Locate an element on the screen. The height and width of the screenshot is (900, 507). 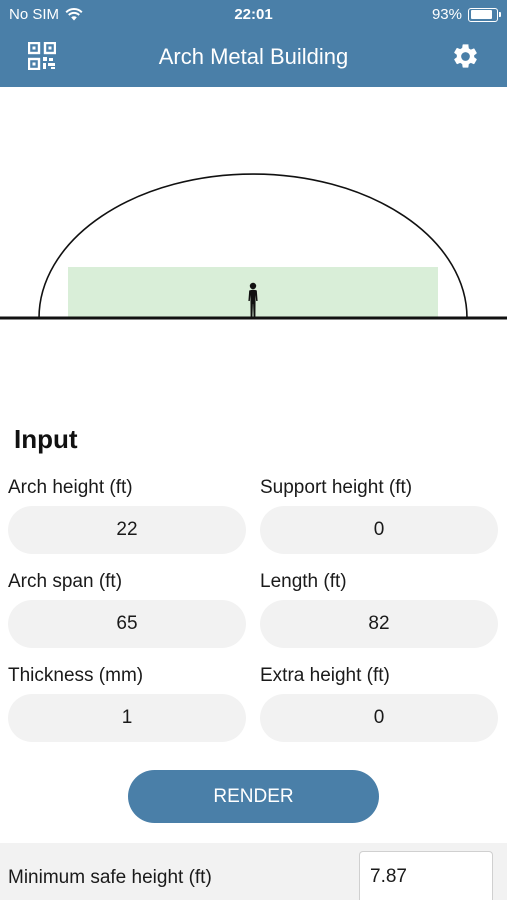
minimum-safe-height-value: 7.87 is located at coordinates (426, 875).